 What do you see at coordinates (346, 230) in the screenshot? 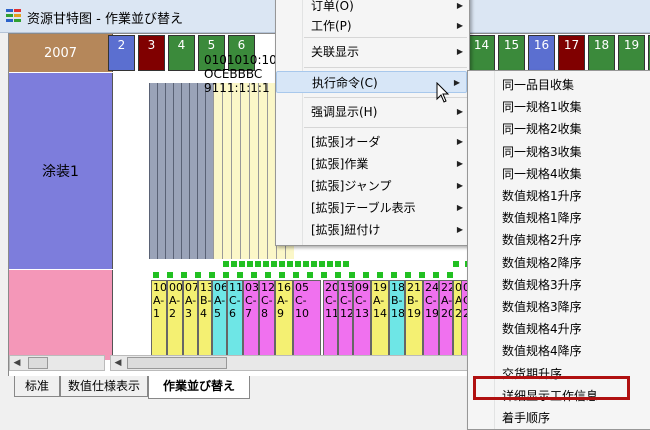
I see `menu-item-label: [拡張]紐付け` at bounding box center [346, 230].